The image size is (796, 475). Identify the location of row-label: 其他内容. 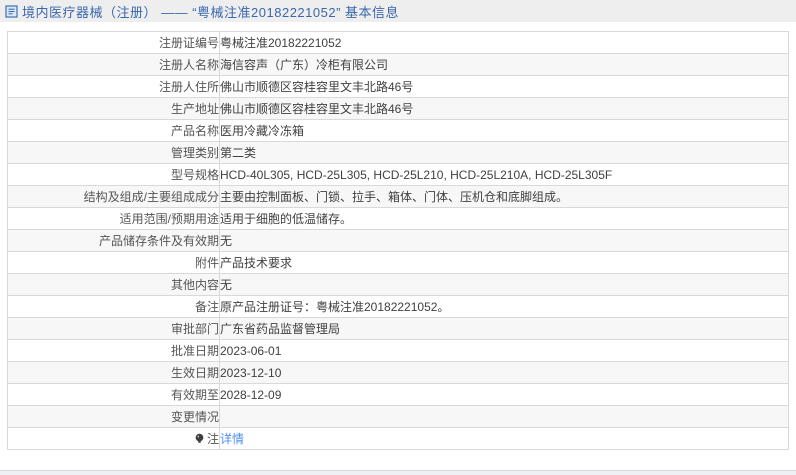
(113, 284).